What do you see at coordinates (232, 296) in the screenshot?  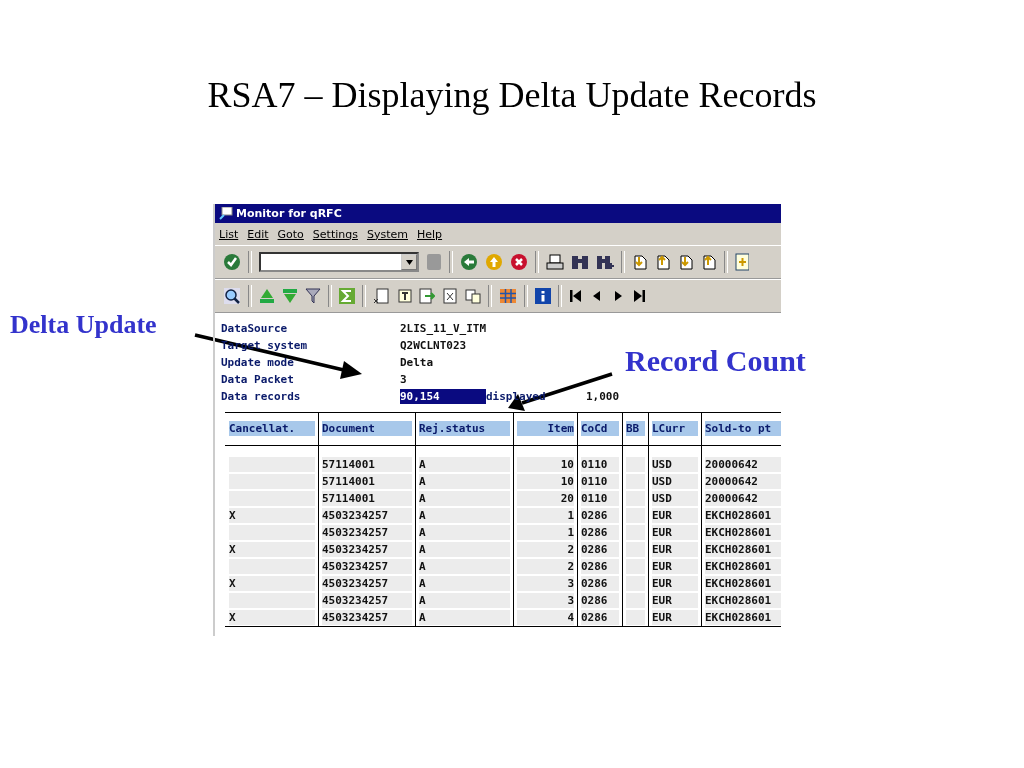 I see `magnifier-icon` at bounding box center [232, 296].